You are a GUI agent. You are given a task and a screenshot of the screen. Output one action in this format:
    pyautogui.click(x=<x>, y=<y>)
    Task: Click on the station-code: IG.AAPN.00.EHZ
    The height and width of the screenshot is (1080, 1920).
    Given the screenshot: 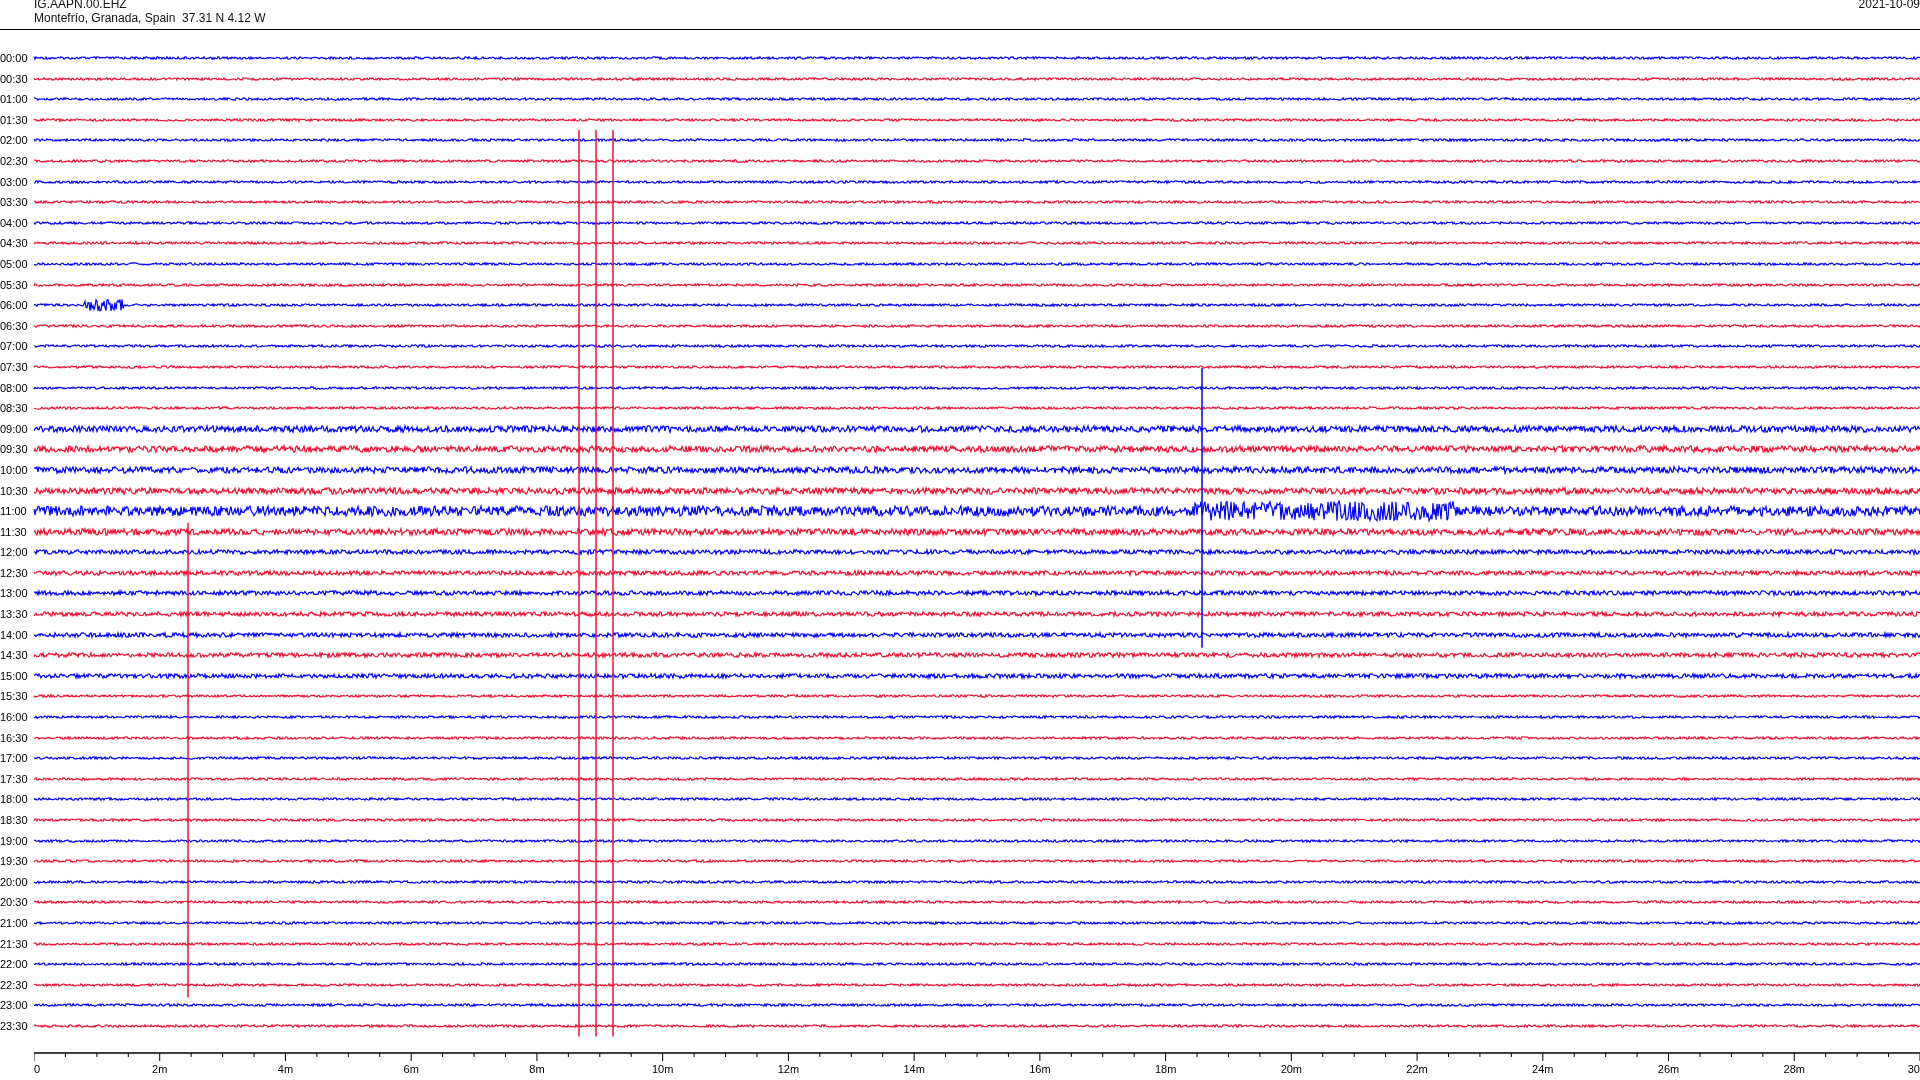 What is the action you would take?
    pyautogui.click(x=81, y=5)
    